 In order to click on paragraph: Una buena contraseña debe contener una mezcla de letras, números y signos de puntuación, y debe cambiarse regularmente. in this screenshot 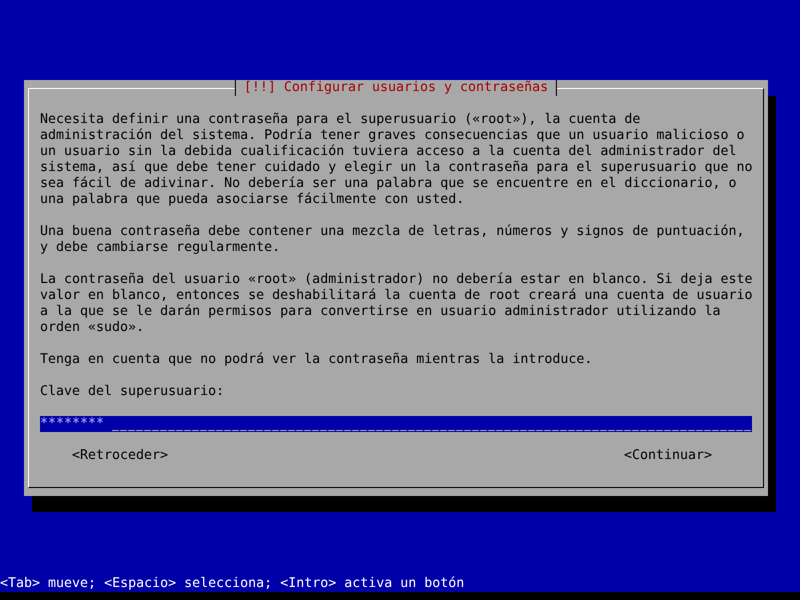, I will do `click(393, 240)`.